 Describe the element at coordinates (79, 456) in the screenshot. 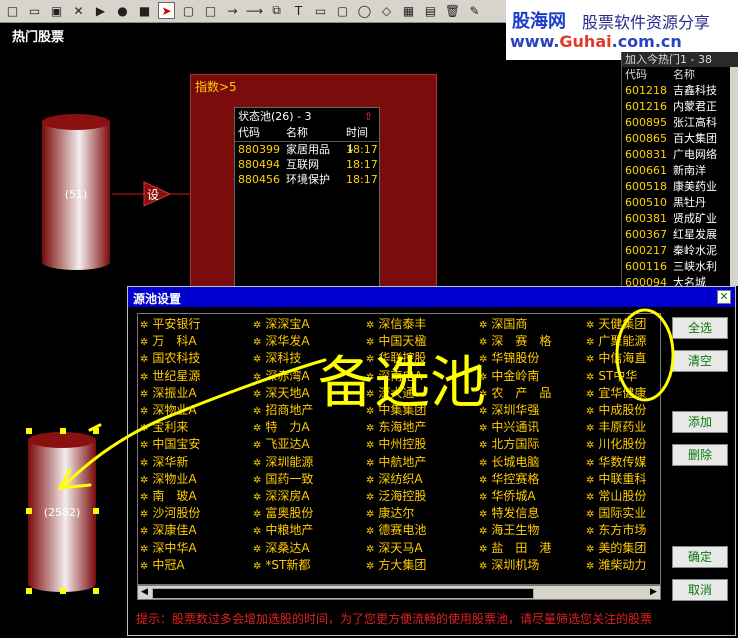

I see `annotation-arrowhead` at that location.